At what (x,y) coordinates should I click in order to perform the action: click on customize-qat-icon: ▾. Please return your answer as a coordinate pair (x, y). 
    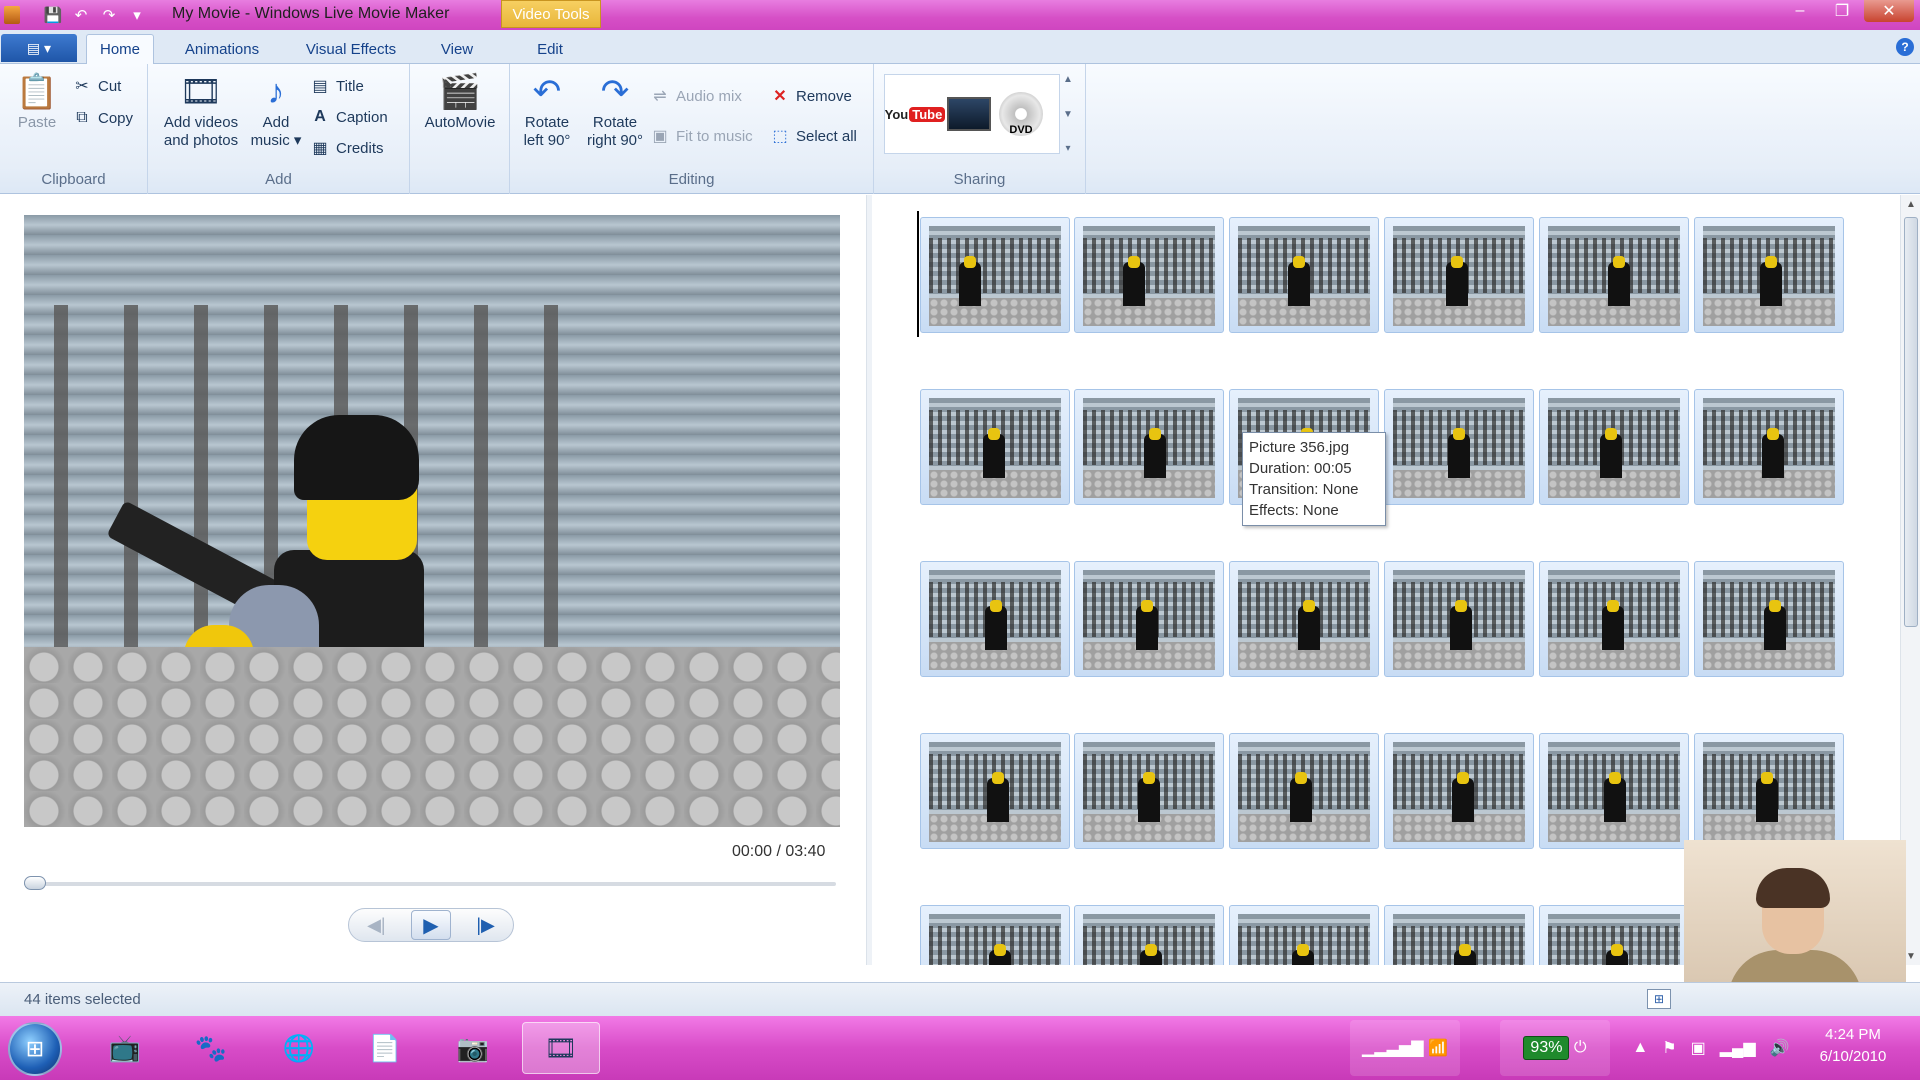
    Looking at the image, I should click on (137, 15).